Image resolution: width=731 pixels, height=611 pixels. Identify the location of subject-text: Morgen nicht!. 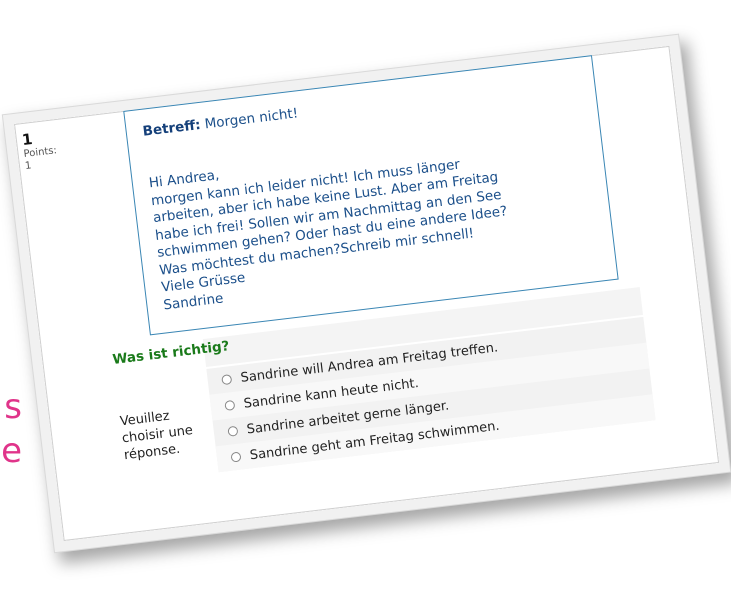
(249, 119).